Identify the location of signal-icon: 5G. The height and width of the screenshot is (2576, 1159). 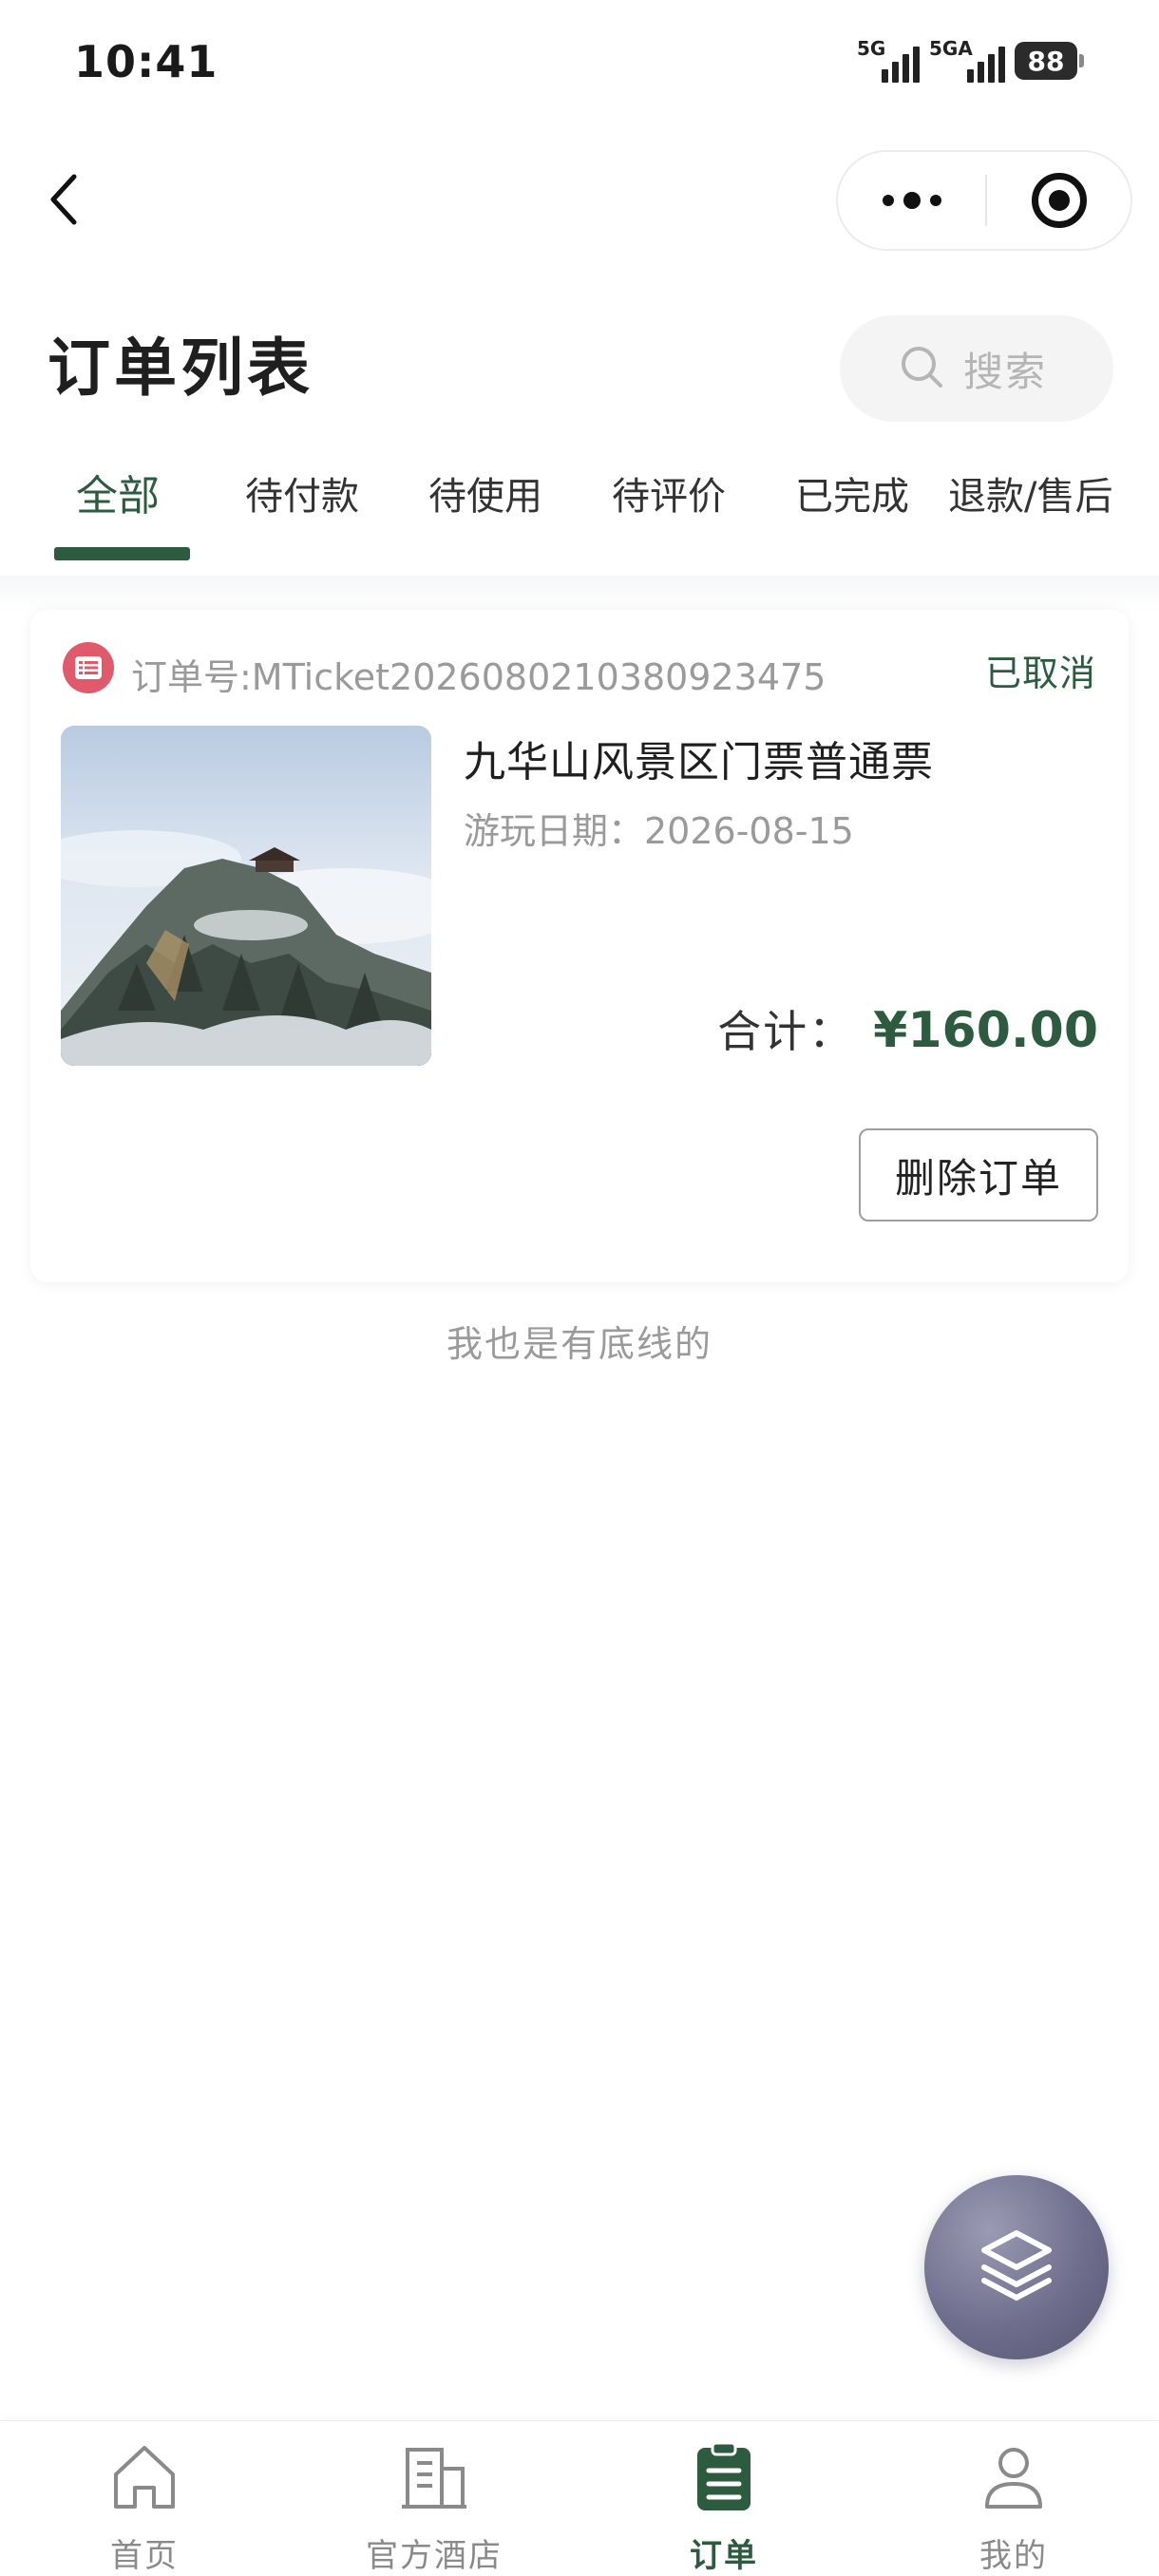
(888, 60).